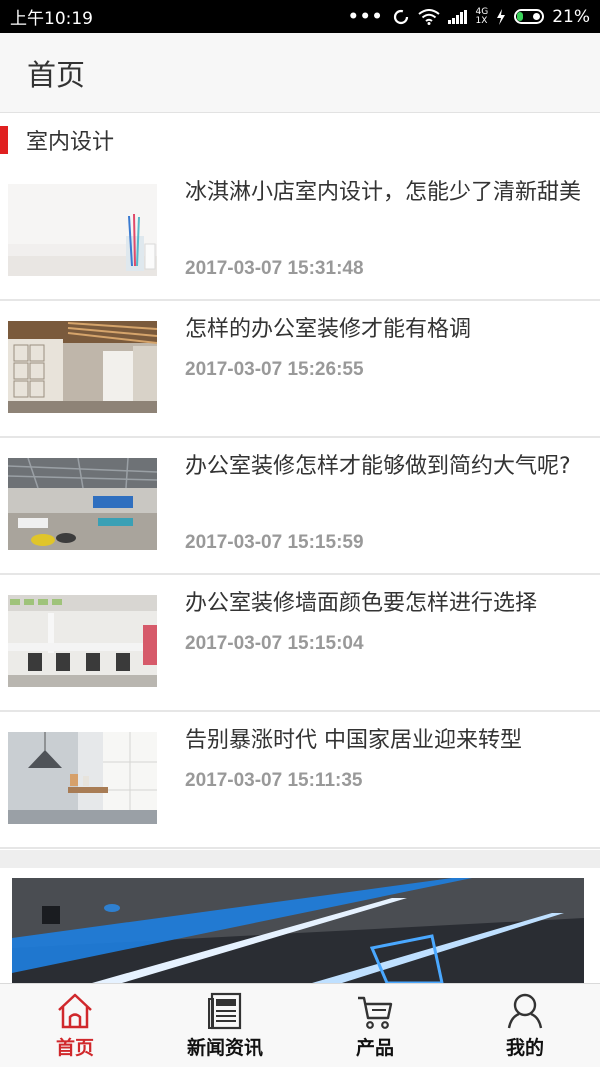 This screenshot has width=600, height=1067. What do you see at coordinates (383, 192) in the screenshot?
I see `article-title: 冰淇淋小店室内设计，怎能少了清新甜美` at bounding box center [383, 192].